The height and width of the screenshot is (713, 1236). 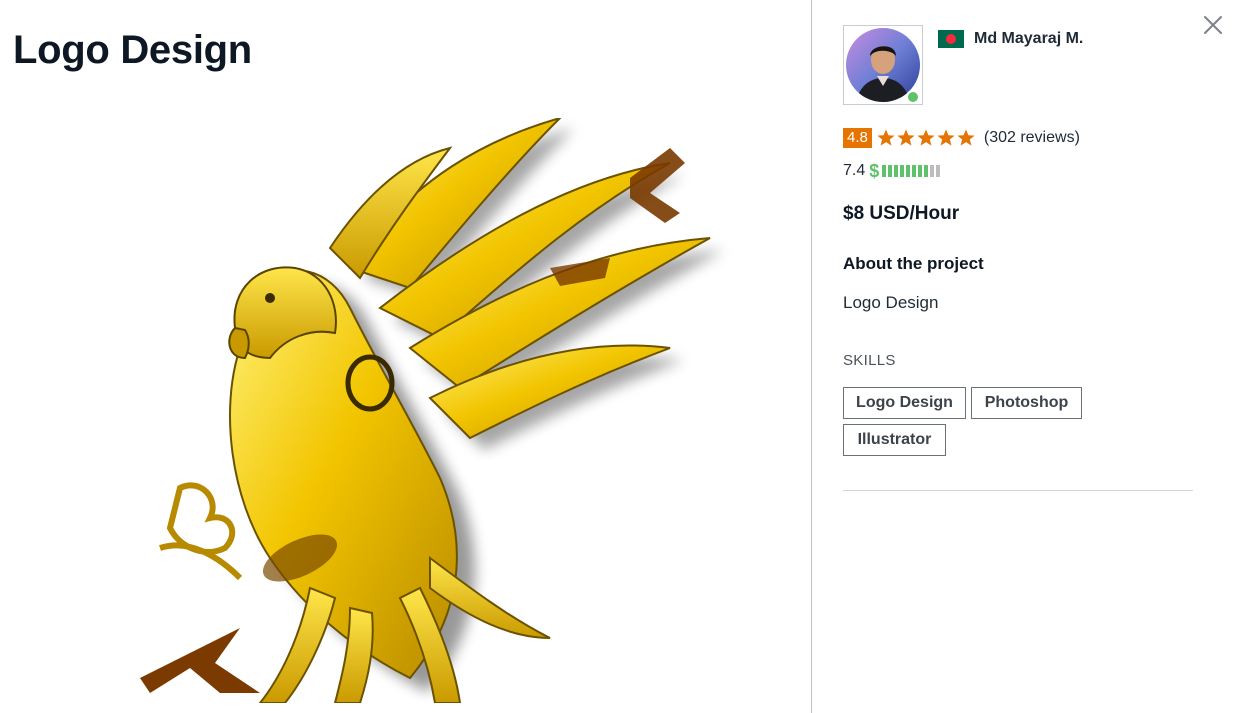 What do you see at coordinates (1028, 39) in the screenshot?
I see `freelancer-name: Md Mayaraj M.` at bounding box center [1028, 39].